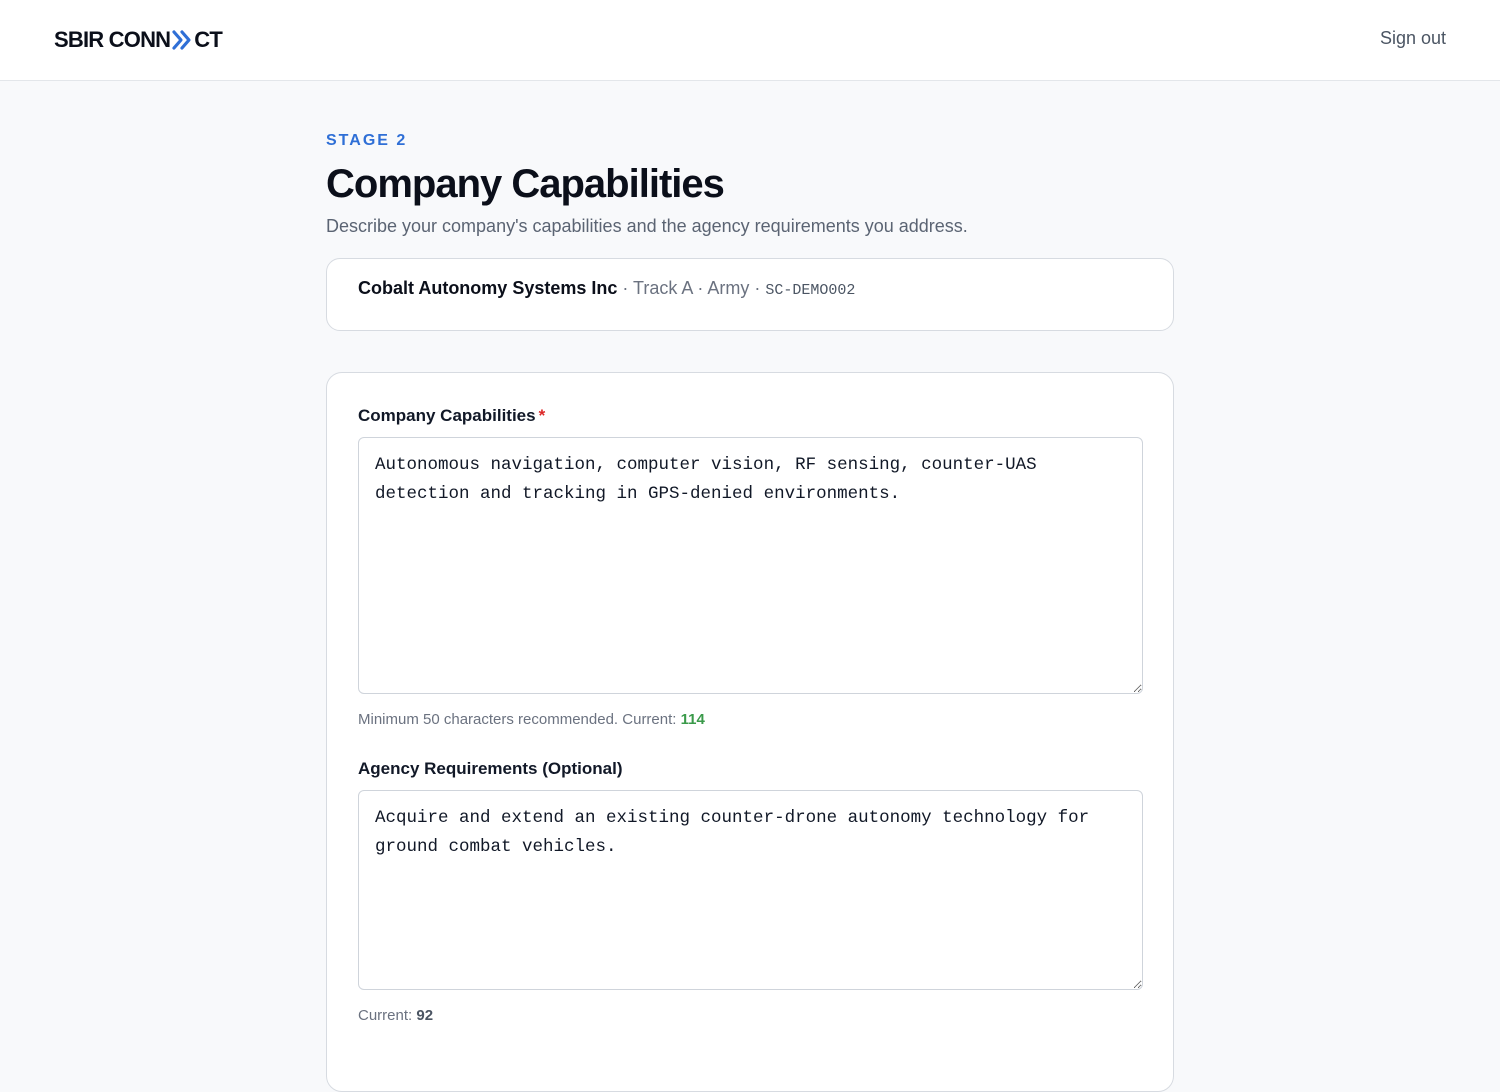 The image size is (1500, 1092). I want to click on required-asterisk: *, so click(542, 415).